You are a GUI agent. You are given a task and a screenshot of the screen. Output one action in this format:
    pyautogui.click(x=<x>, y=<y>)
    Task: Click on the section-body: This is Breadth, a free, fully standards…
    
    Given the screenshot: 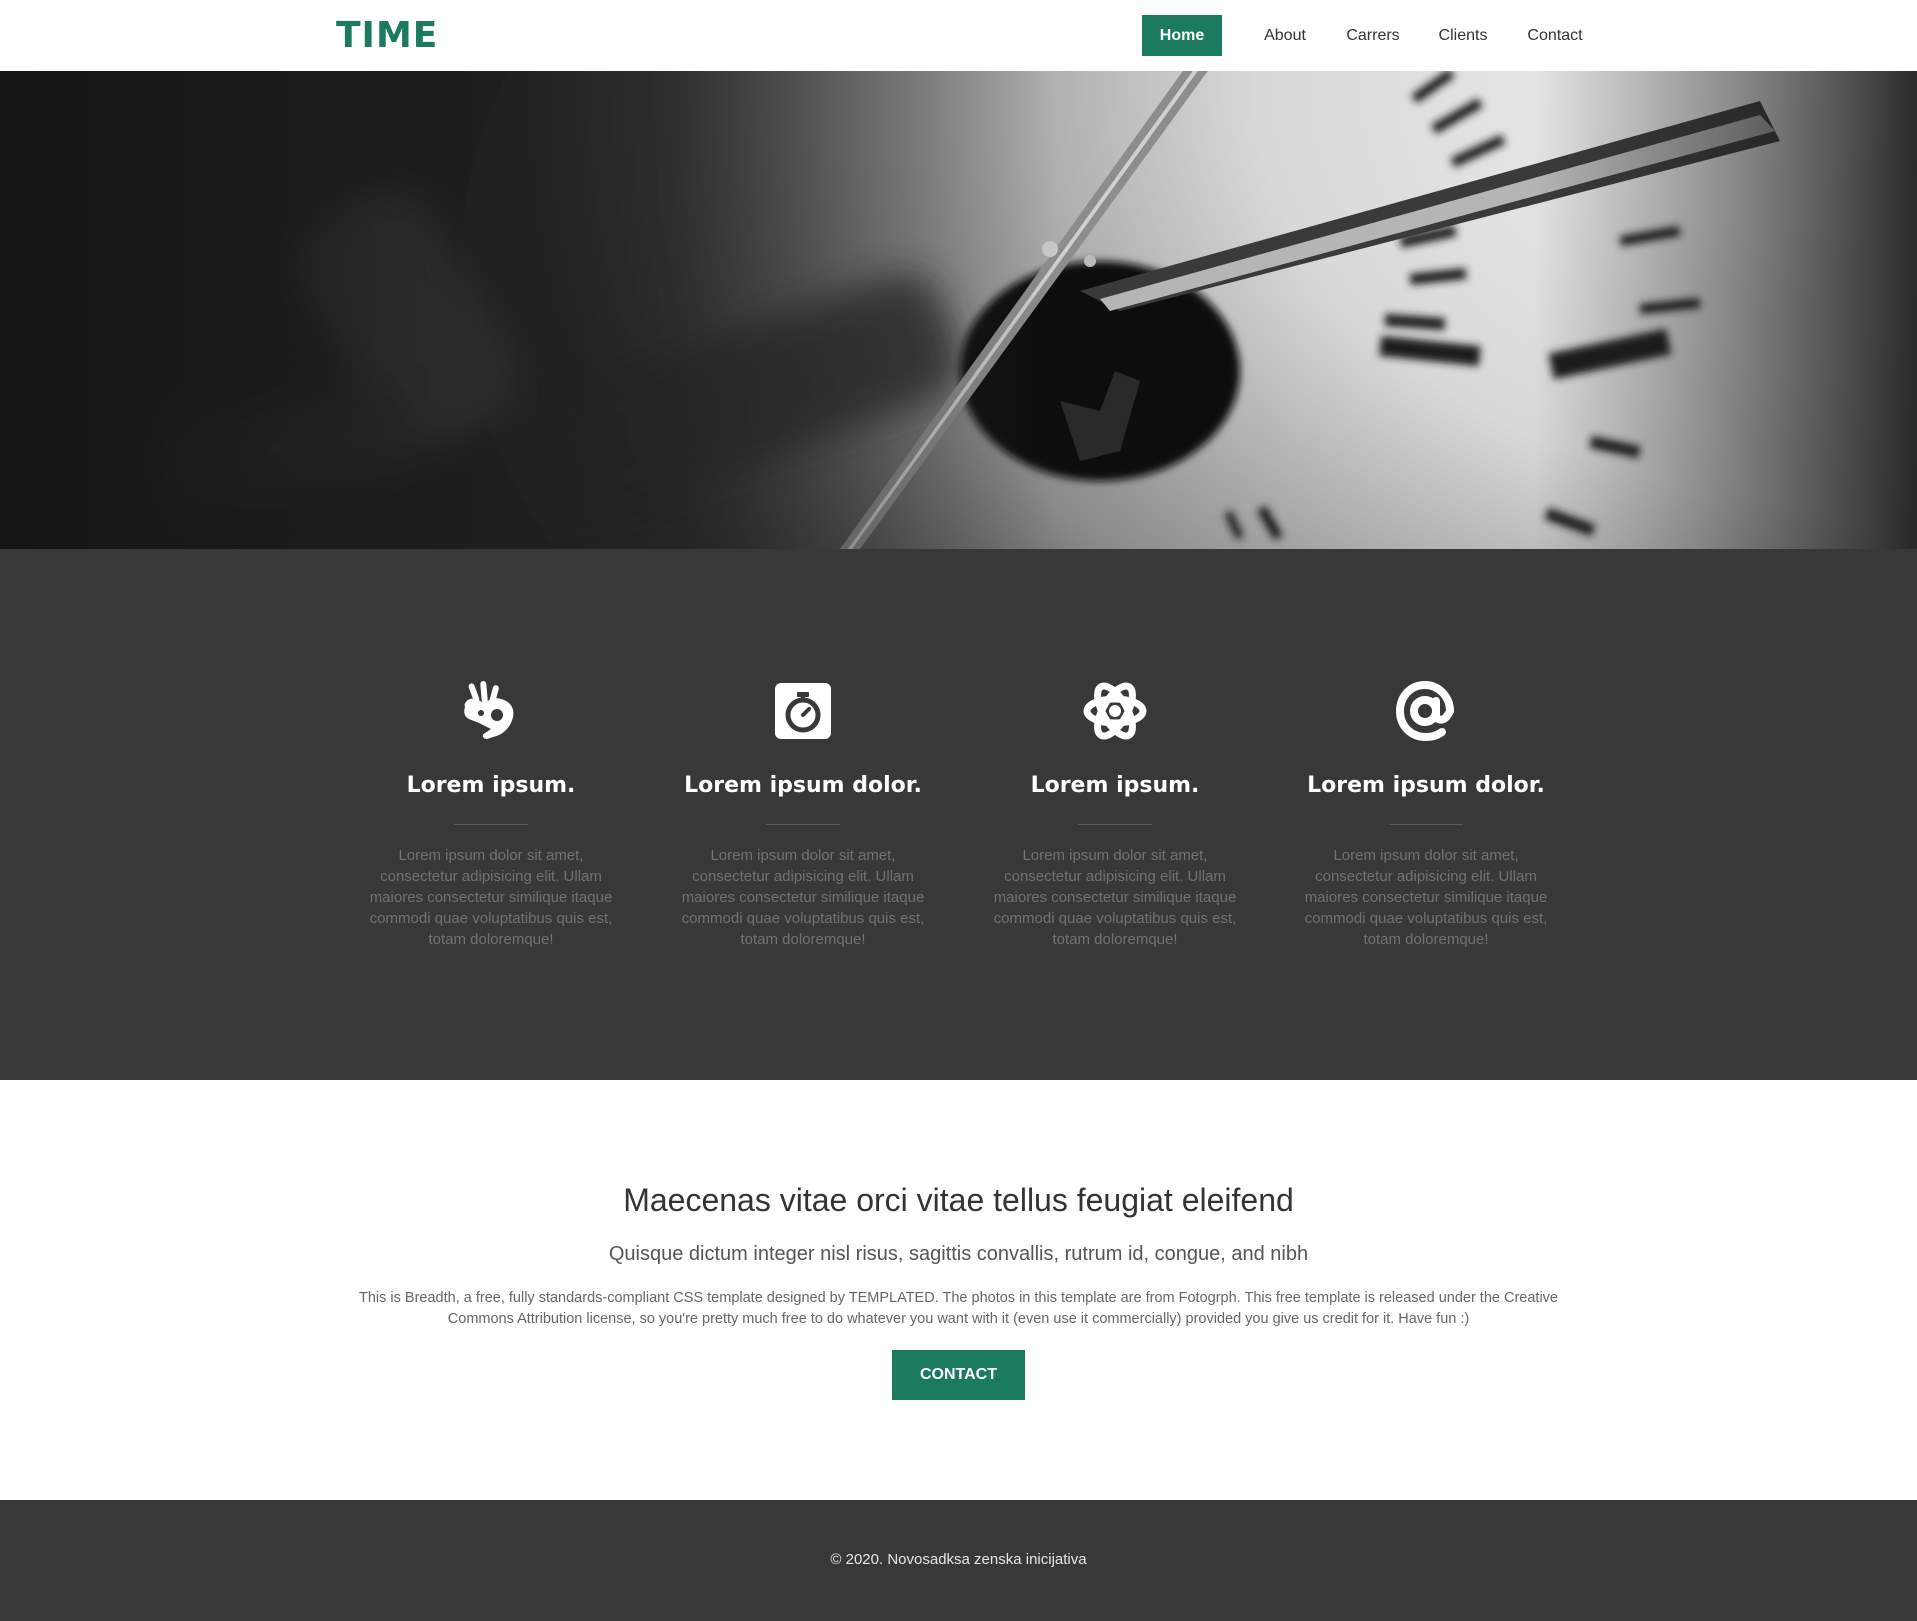 What is the action you would take?
    pyautogui.click(x=958, y=1308)
    